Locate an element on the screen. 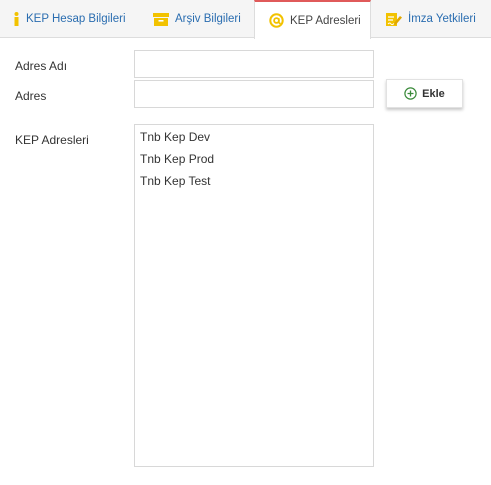 This screenshot has height=485, width=491. address-label: Adres is located at coordinates (31, 96).